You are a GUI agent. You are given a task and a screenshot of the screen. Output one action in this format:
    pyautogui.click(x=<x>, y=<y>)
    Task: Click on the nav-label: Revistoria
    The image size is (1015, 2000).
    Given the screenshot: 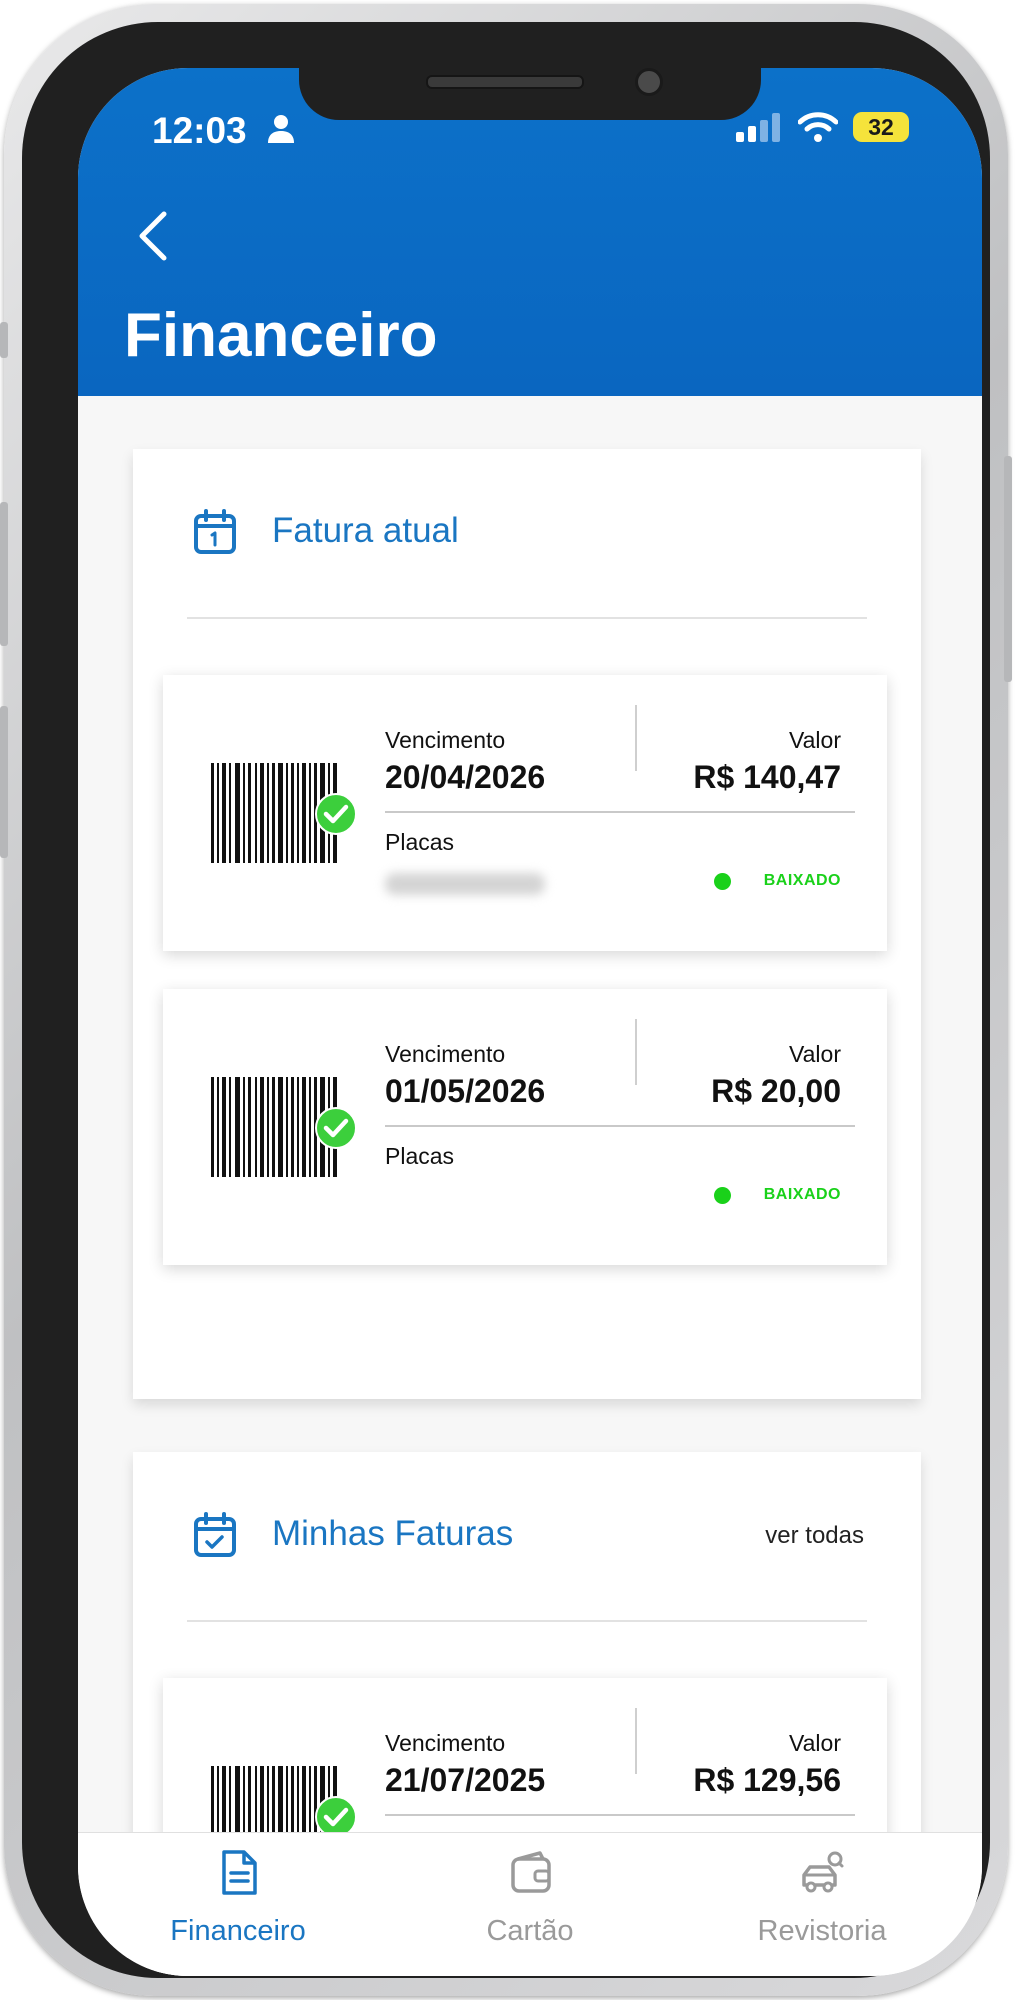 What is the action you would take?
    pyautogui.click(x=822, y=1931)
    